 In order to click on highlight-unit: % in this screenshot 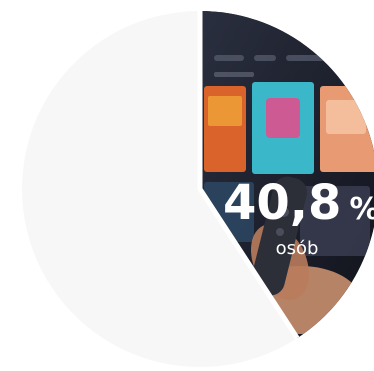, I will do `click(362, 209)`.